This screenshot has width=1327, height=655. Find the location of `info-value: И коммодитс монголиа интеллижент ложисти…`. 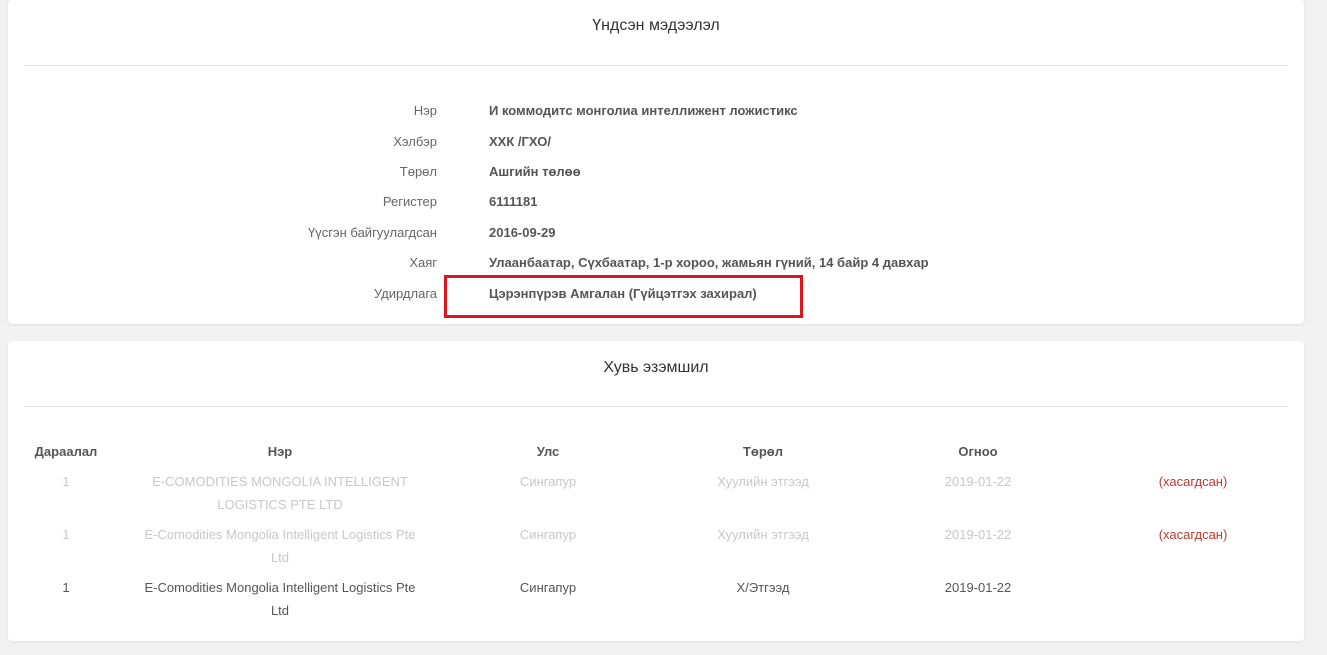

info-value: И коммодитс монголиа интеллижент ложисти… is located at coordinates (643, 110).